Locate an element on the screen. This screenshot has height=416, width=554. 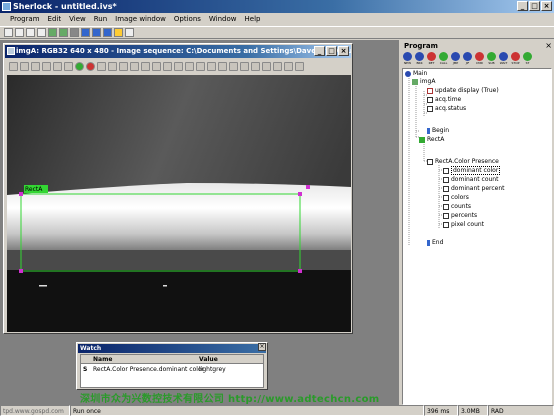
instr-st-button: ST is located at coordinates (527, 59).